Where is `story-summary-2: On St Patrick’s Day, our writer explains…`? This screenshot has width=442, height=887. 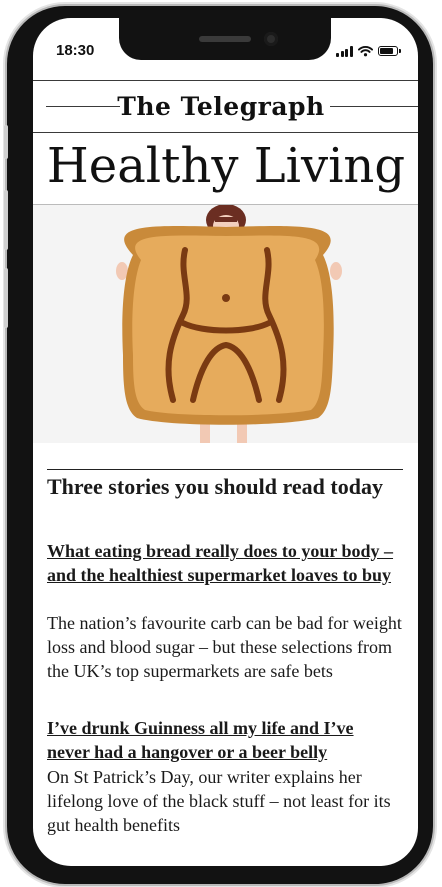 story-summary-2: On St Patrick’s Day, our writer explains… is located at coordinates (219, 801).